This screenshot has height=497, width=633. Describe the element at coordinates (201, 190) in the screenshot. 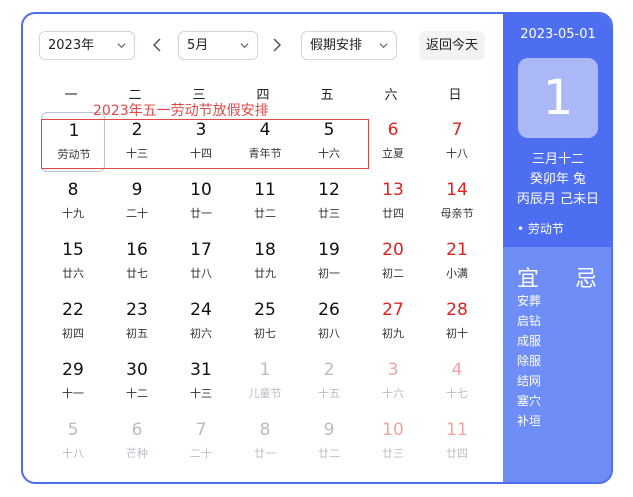

I see `day-number: 10` at that location.